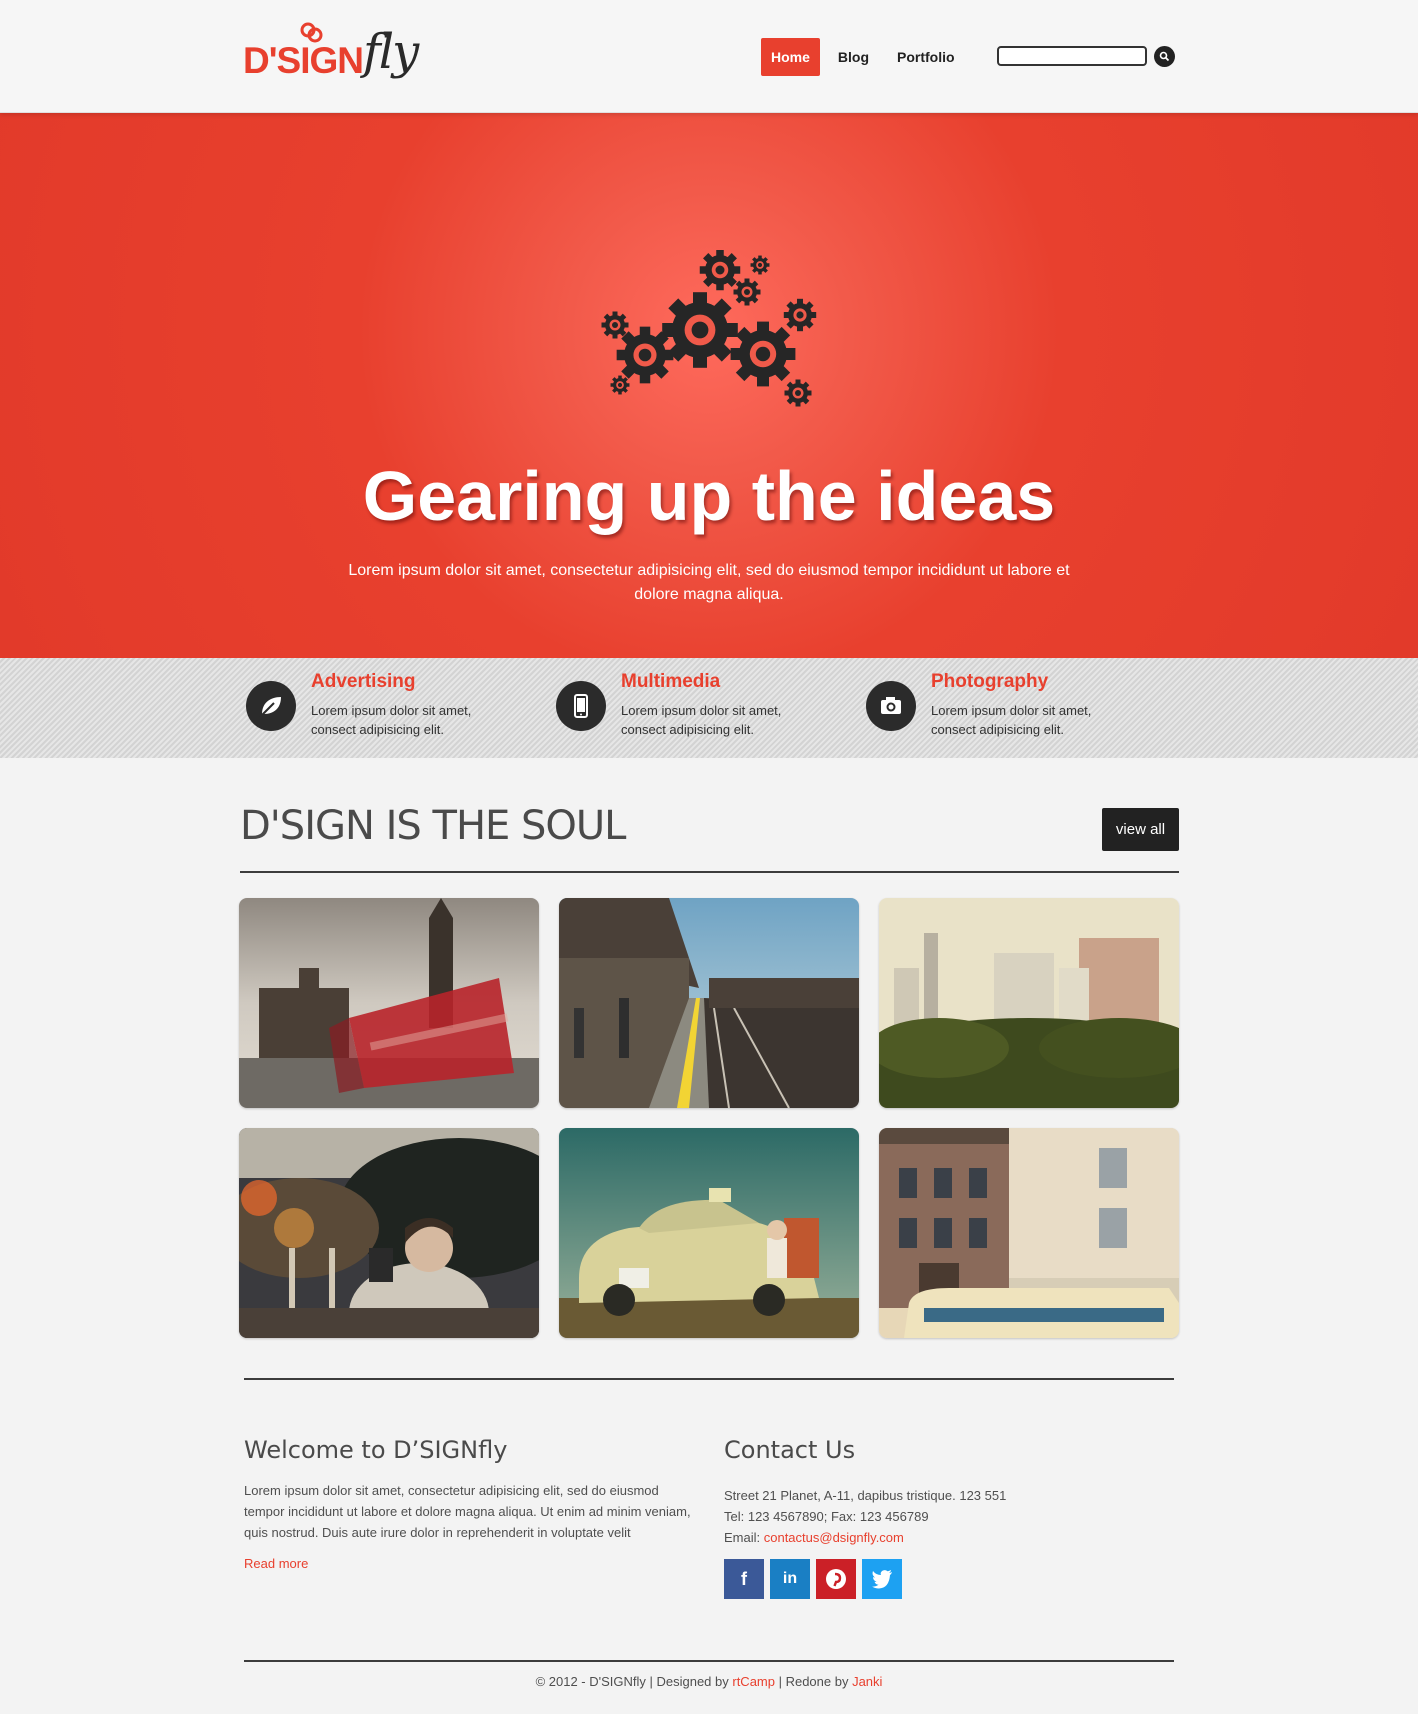 This screenshot has height=1714, width=1418. Describe the element at coordinates (826, 1516) in the screenshot. I see `contact-phone: Tel: 123 4567890; Fax: 123 456789` at that location.